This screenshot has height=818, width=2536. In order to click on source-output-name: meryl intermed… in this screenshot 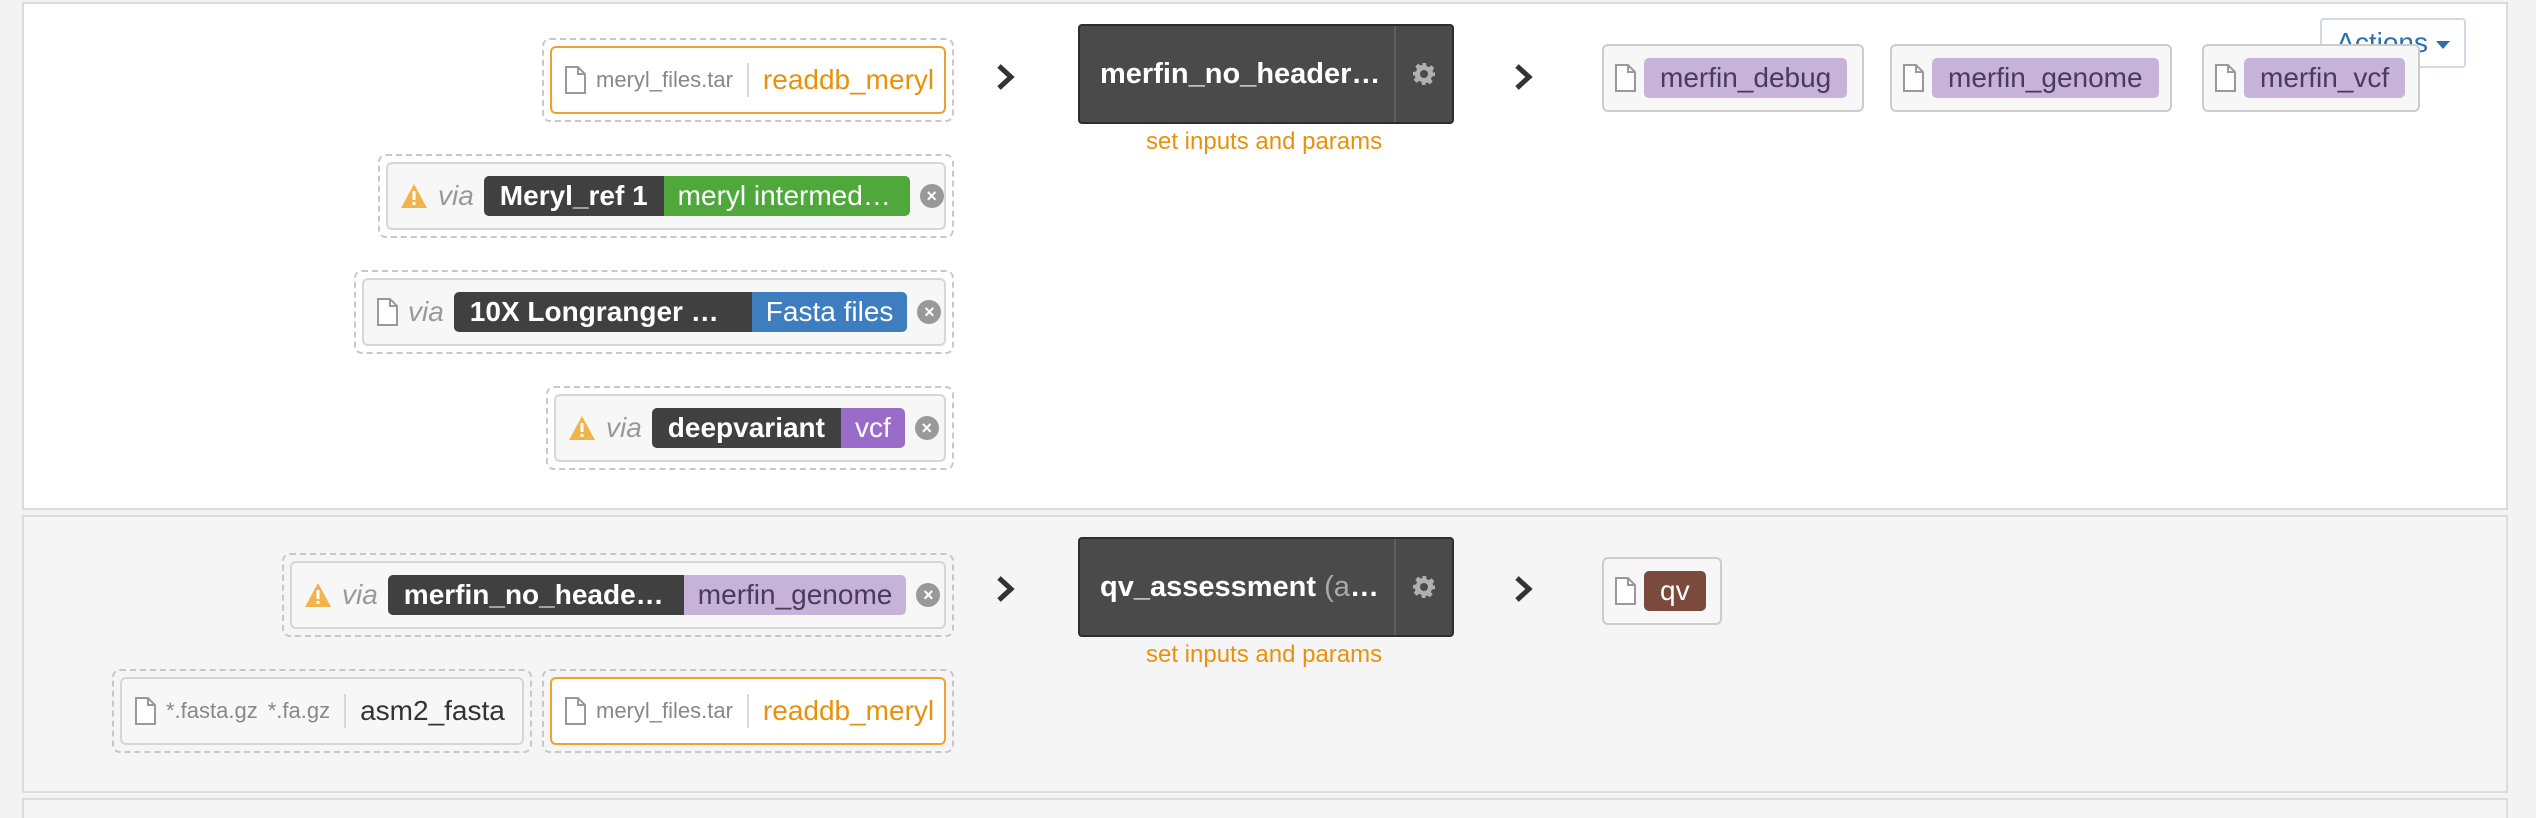, I will do `click(786, 196)`.